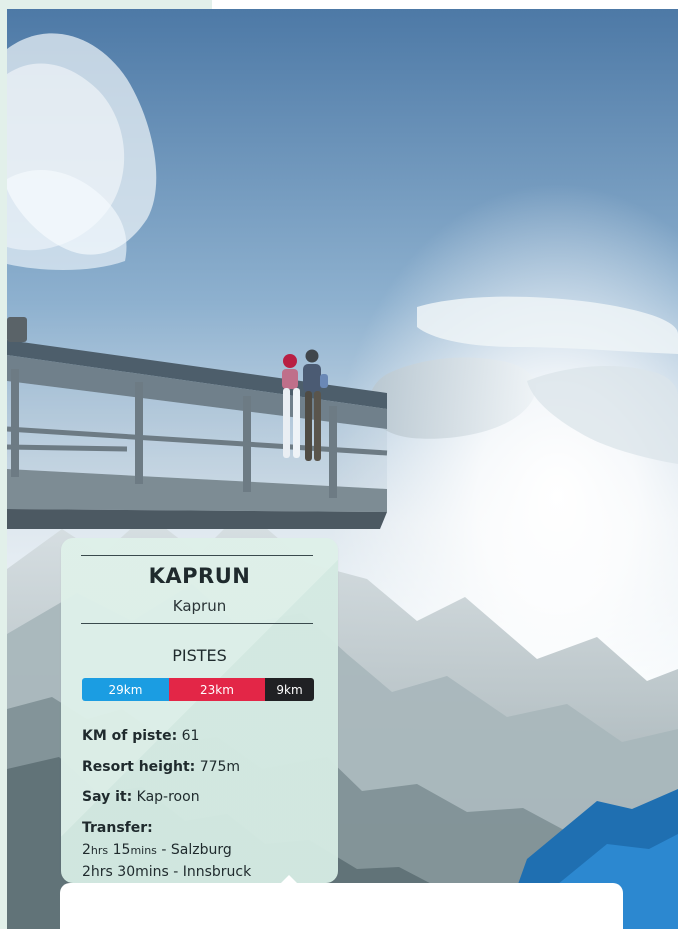 The width and height of the screenshot is (678, 943). What do you see at coordinates (130, 736) in the screenshot?
I see `km-of-piste-label: KM of piste:` at bounding box center [130, 736].